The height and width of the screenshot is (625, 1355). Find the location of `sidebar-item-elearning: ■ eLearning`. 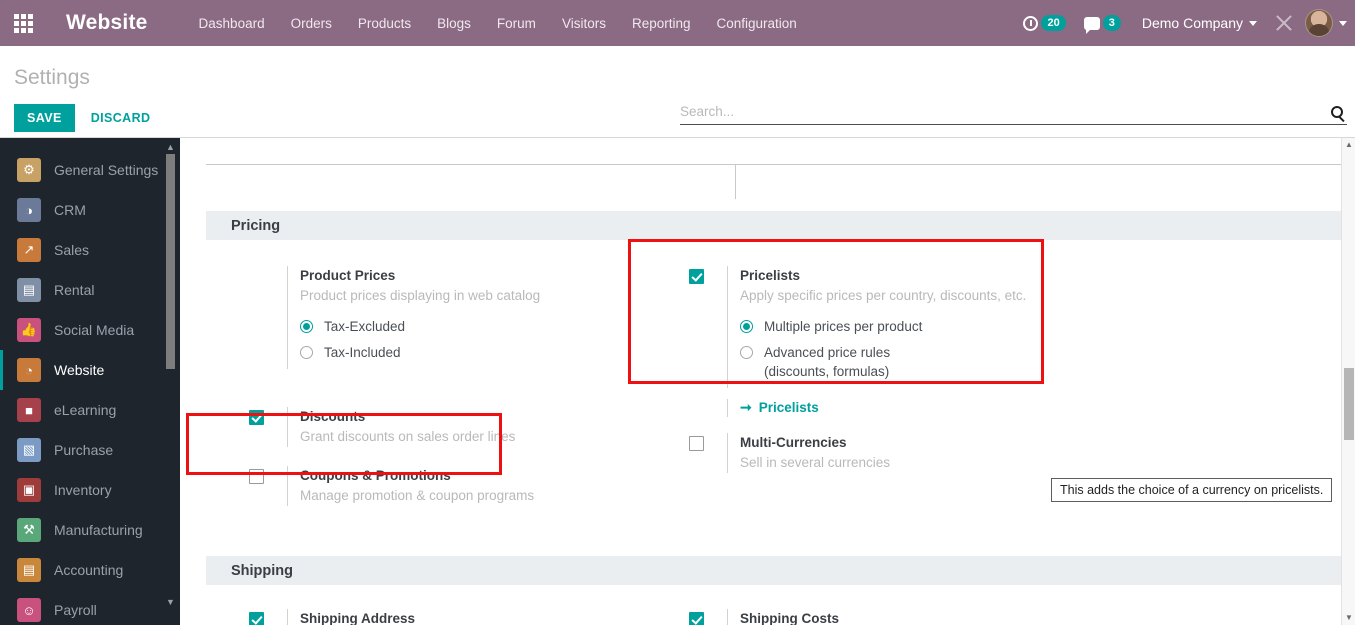

sidebar-item-elearning: ■ eLearning is located at coordinates (90, 410).